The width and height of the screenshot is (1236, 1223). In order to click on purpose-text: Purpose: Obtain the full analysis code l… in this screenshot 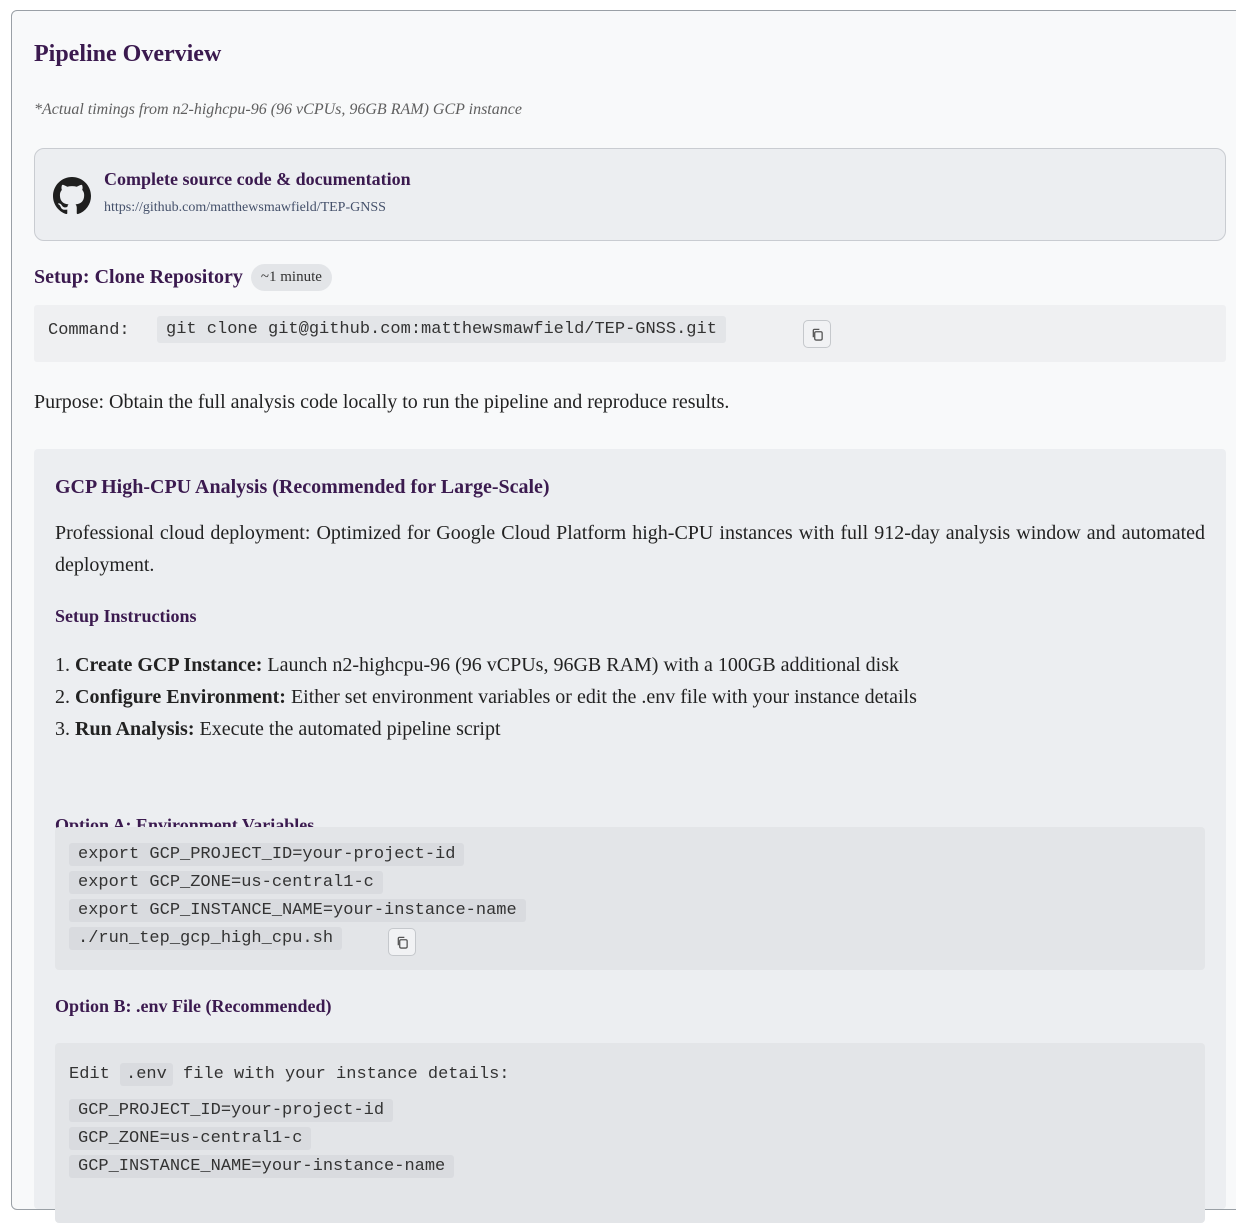, I will do `click(382, 402)`.